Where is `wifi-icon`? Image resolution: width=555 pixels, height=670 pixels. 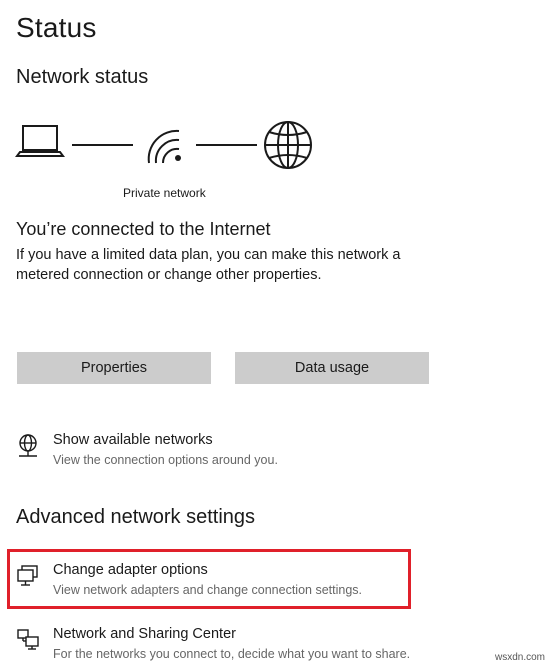 wifi-icon is located at coordinates (164, 146).